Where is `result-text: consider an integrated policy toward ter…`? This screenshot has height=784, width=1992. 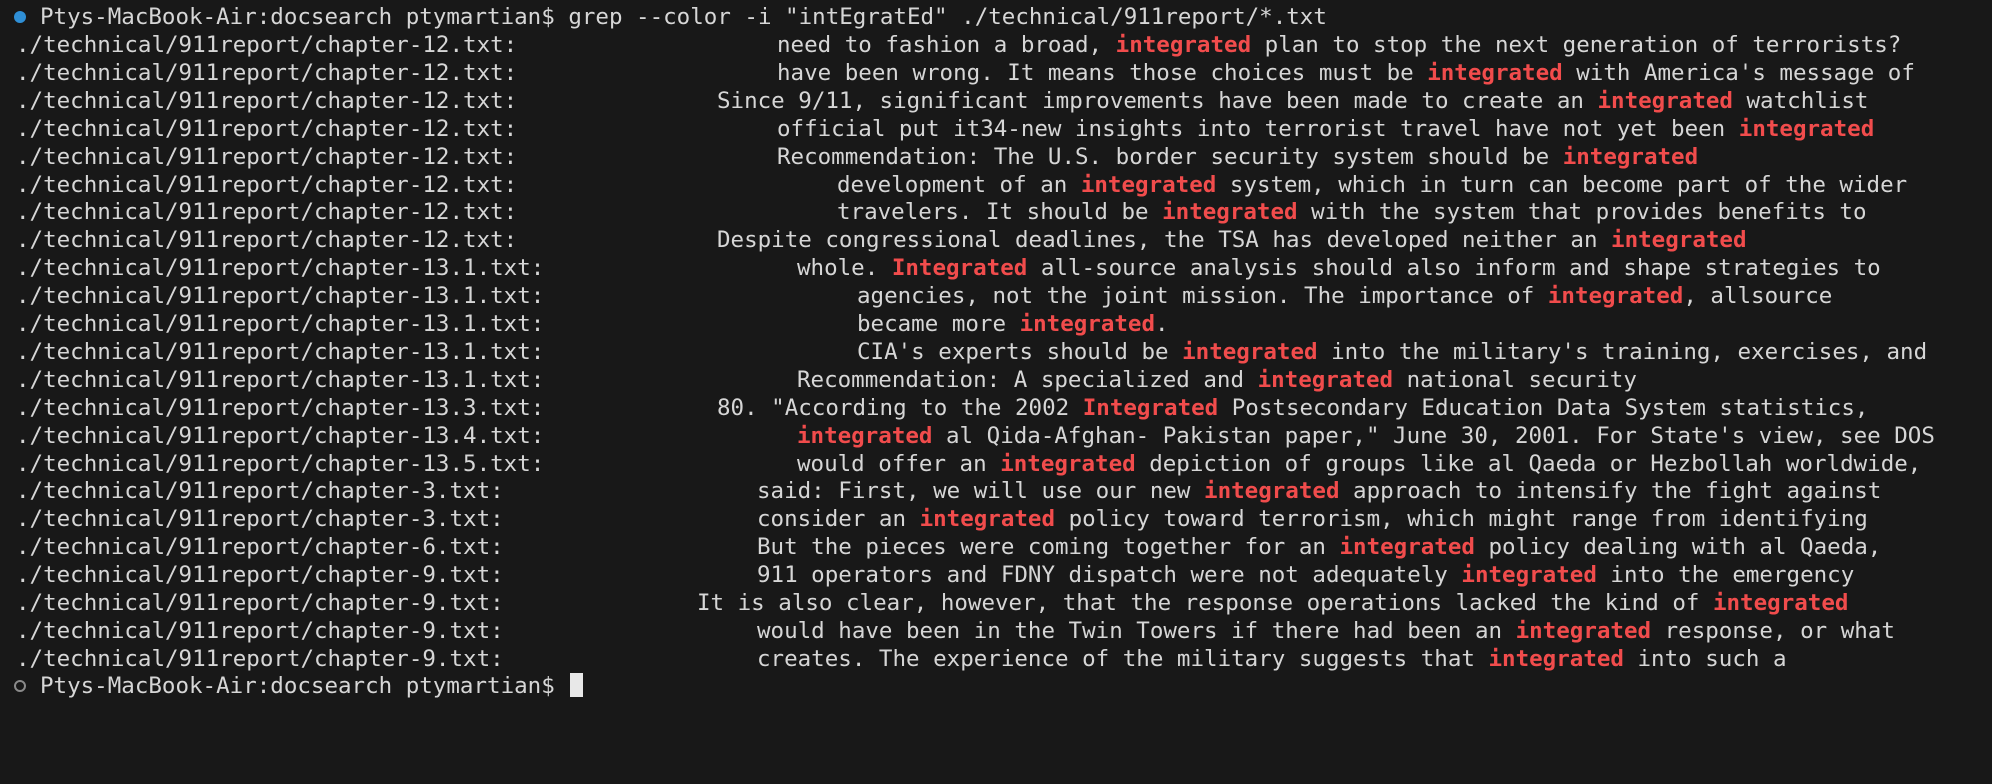 result-text: consider an integrated policy toward ter… is located at coordinates (1312, 519).